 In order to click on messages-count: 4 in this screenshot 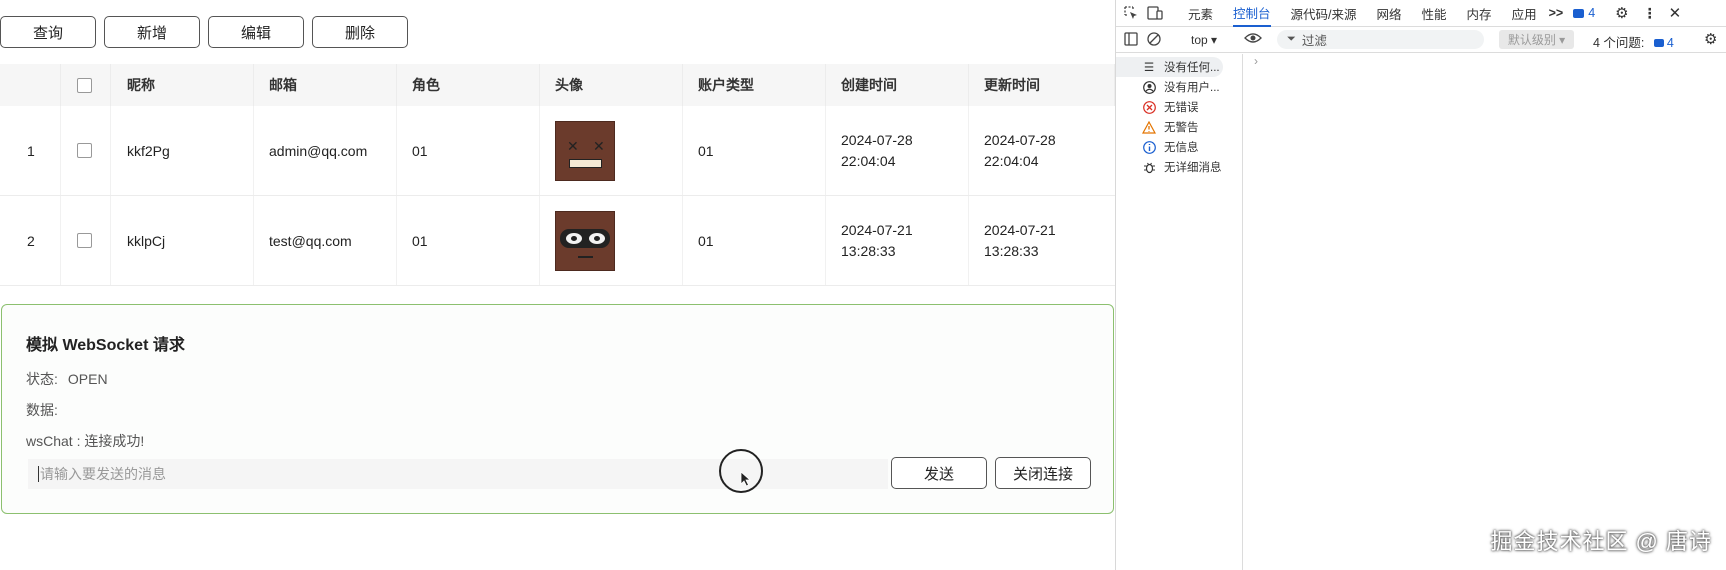, I will do `click(1592, 13)`.